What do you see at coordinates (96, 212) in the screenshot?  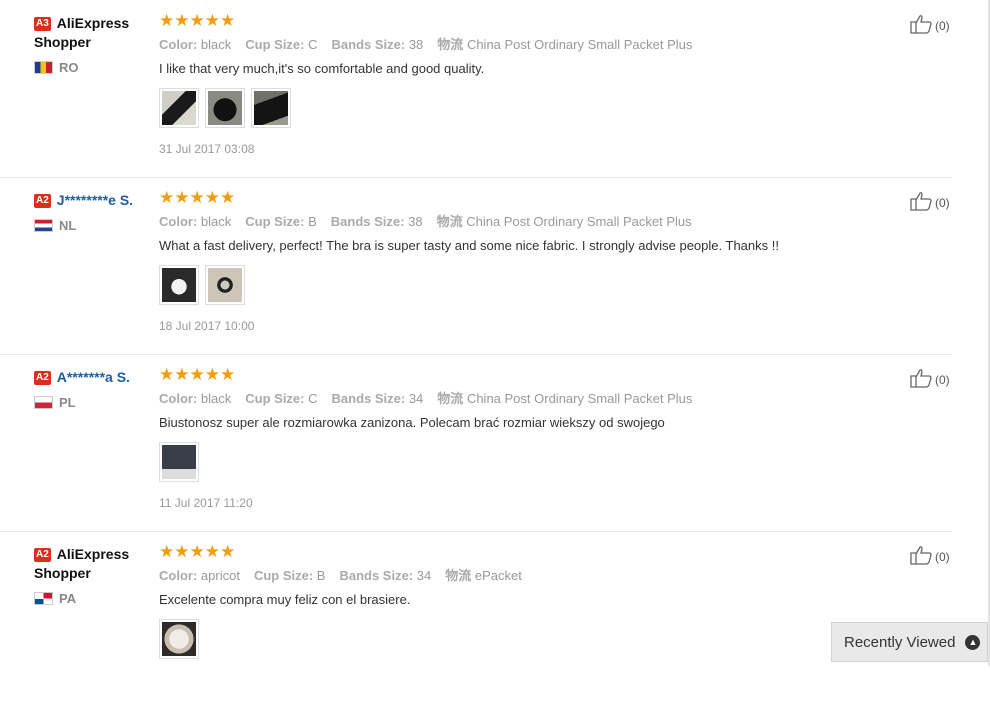 I see `reviewer-info: A2 J********e S. NL` at bounding box center [96, 212].